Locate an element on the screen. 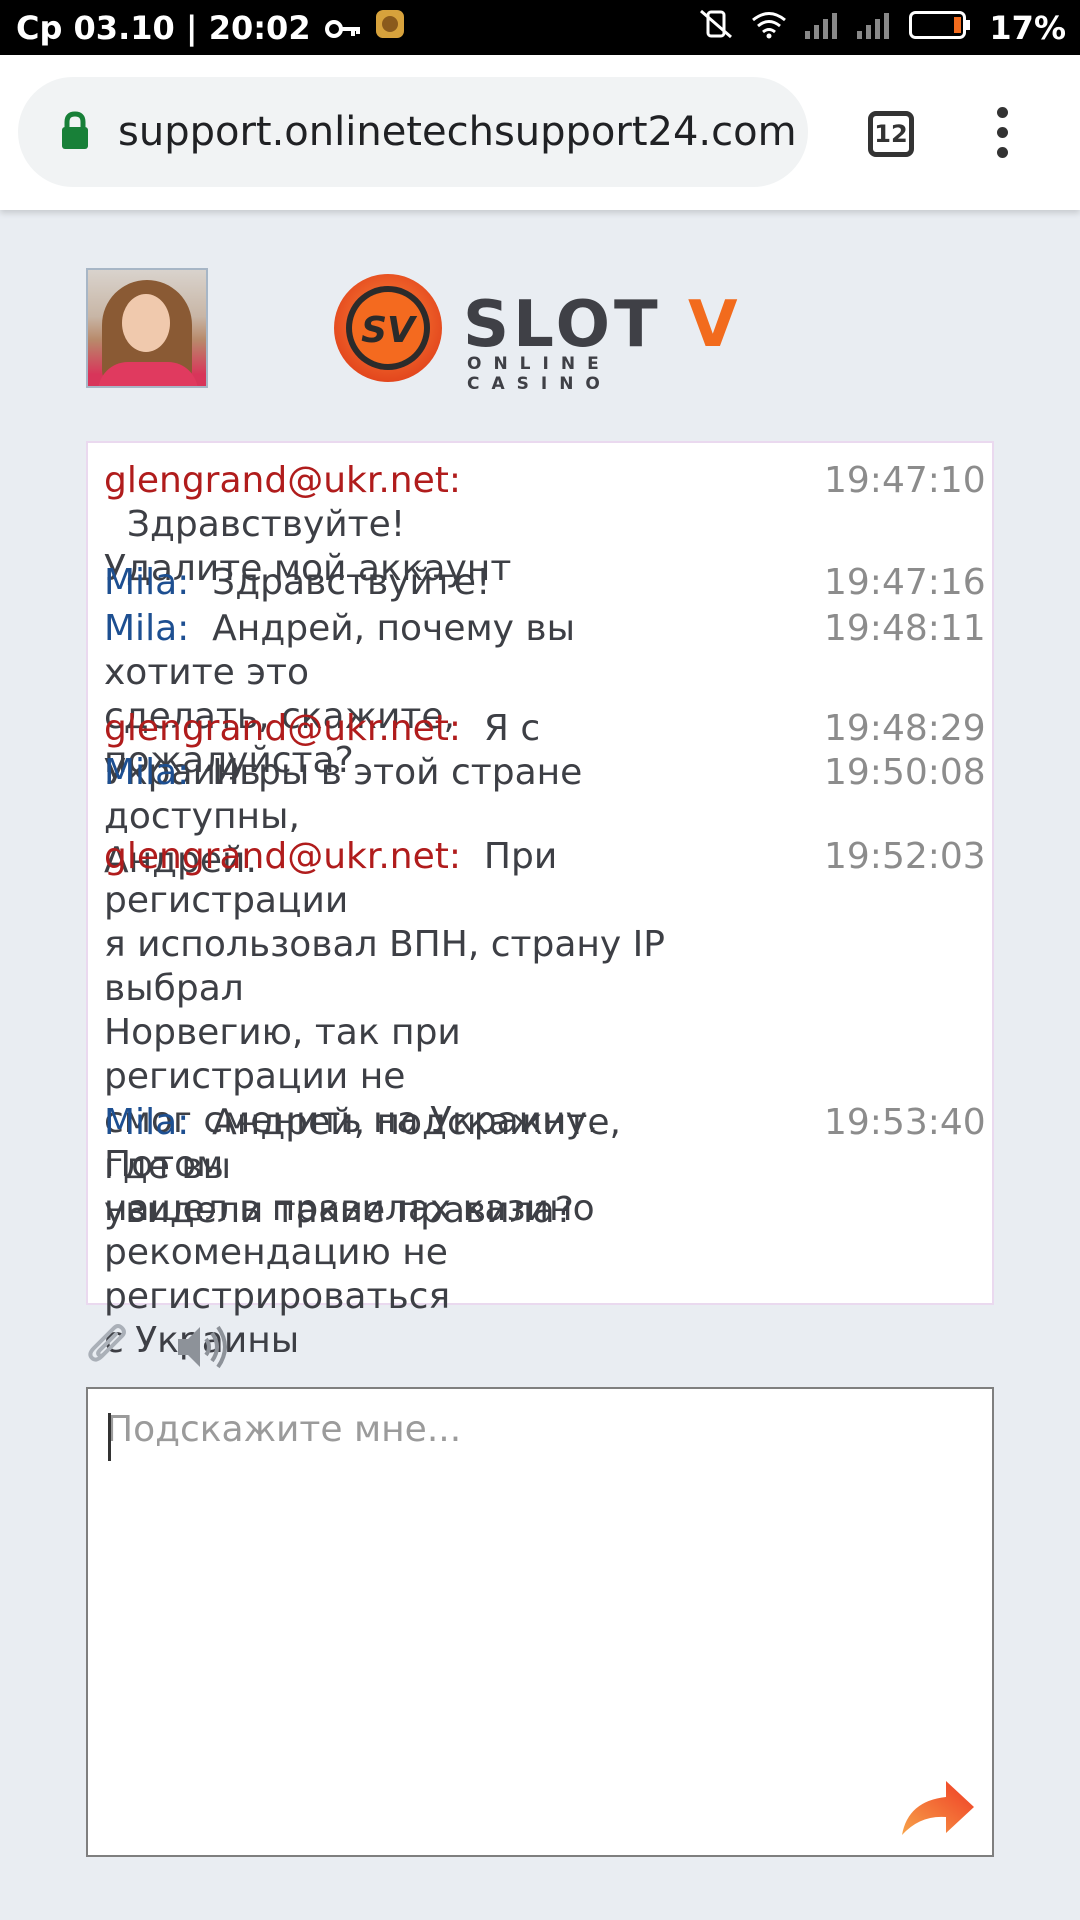 This screenshot has height=1920, width=1080. tabs-button: 12 is located at coordinates (891, 134).